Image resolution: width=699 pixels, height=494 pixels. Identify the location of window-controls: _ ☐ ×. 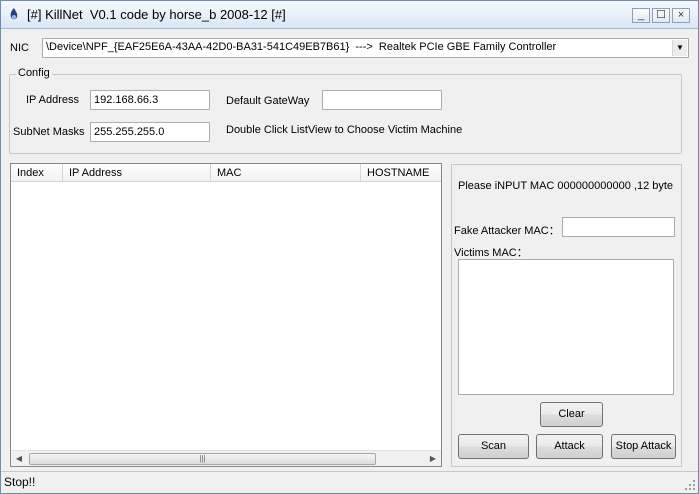
(661, 15).